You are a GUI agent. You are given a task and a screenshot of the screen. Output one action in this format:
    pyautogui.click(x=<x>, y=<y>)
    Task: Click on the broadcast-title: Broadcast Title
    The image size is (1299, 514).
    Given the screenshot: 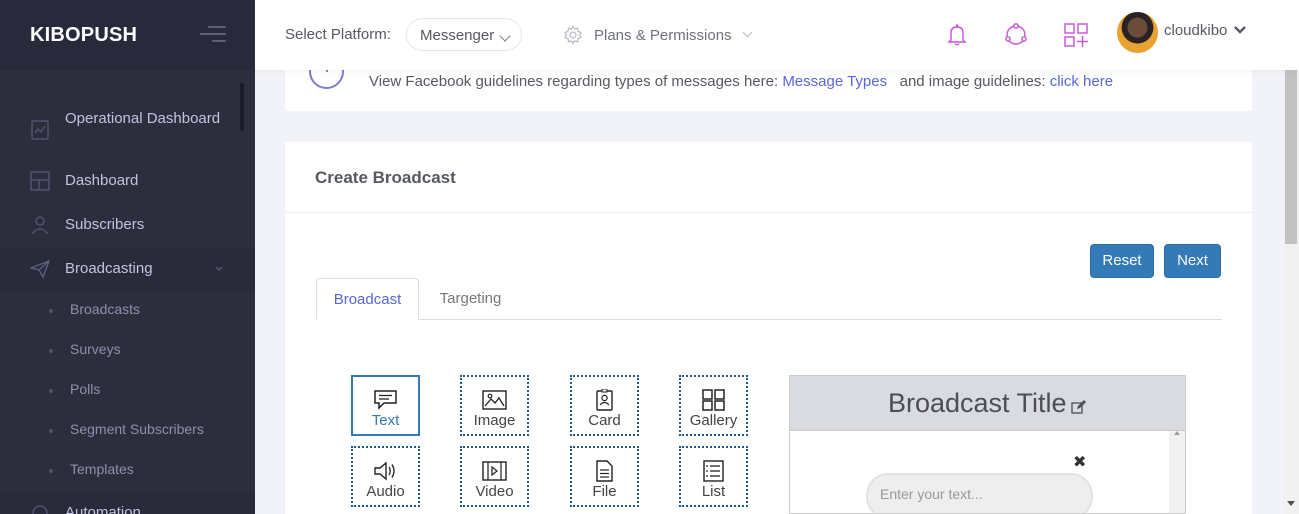 What is the action you would take?
    pyautogui.click(x=977, y=403)
    